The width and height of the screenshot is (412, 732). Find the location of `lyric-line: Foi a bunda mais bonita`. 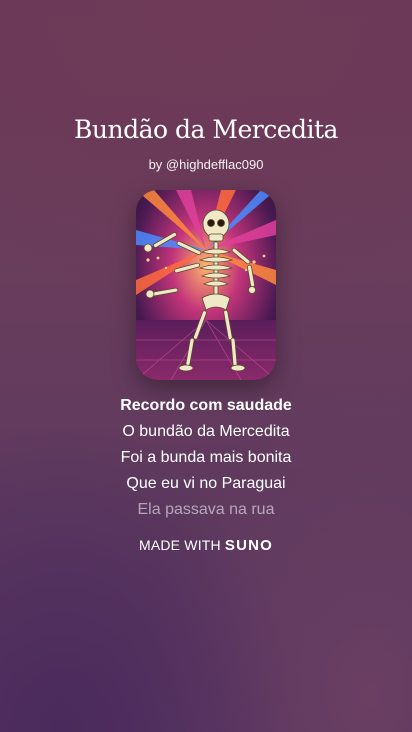

lyric-line: Foi a bunda mais bonita is located at coordinates (206, 457).